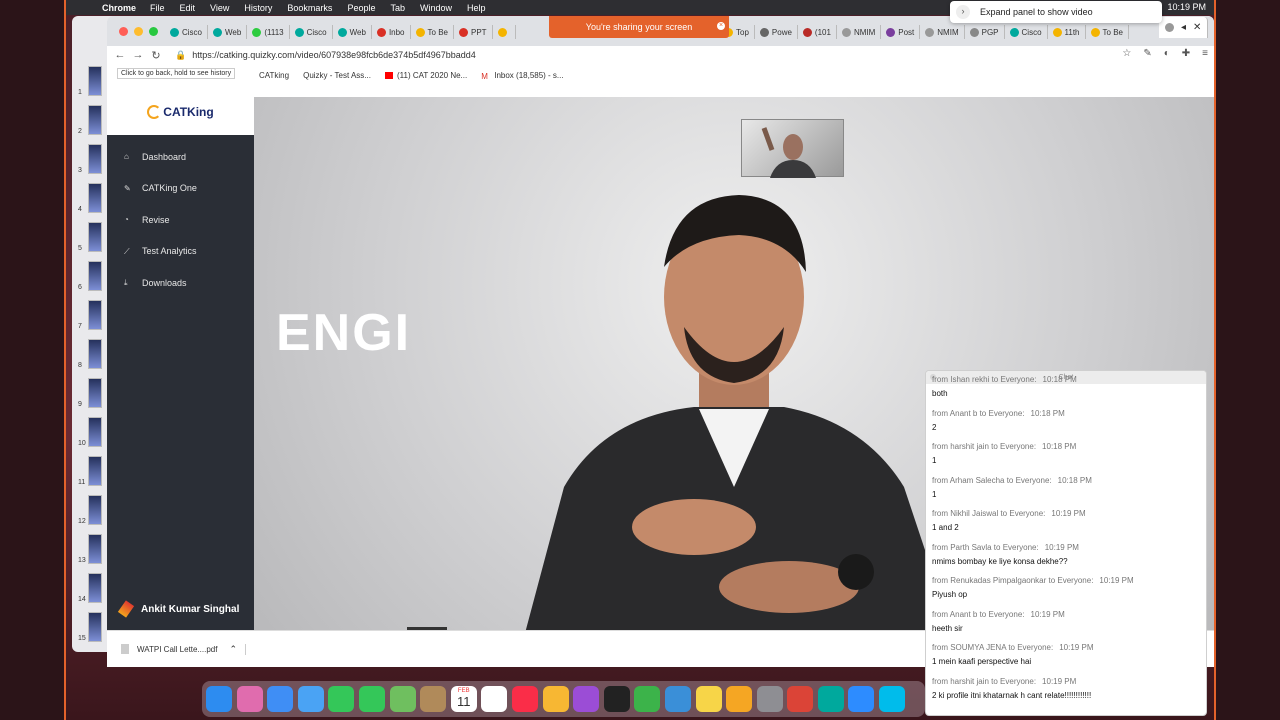 Image resolution: width=1280 pixels, height=720 pixels. Describe the element at coordinates (123, 31) in the screenshot. I see `close-window-button` at that location.